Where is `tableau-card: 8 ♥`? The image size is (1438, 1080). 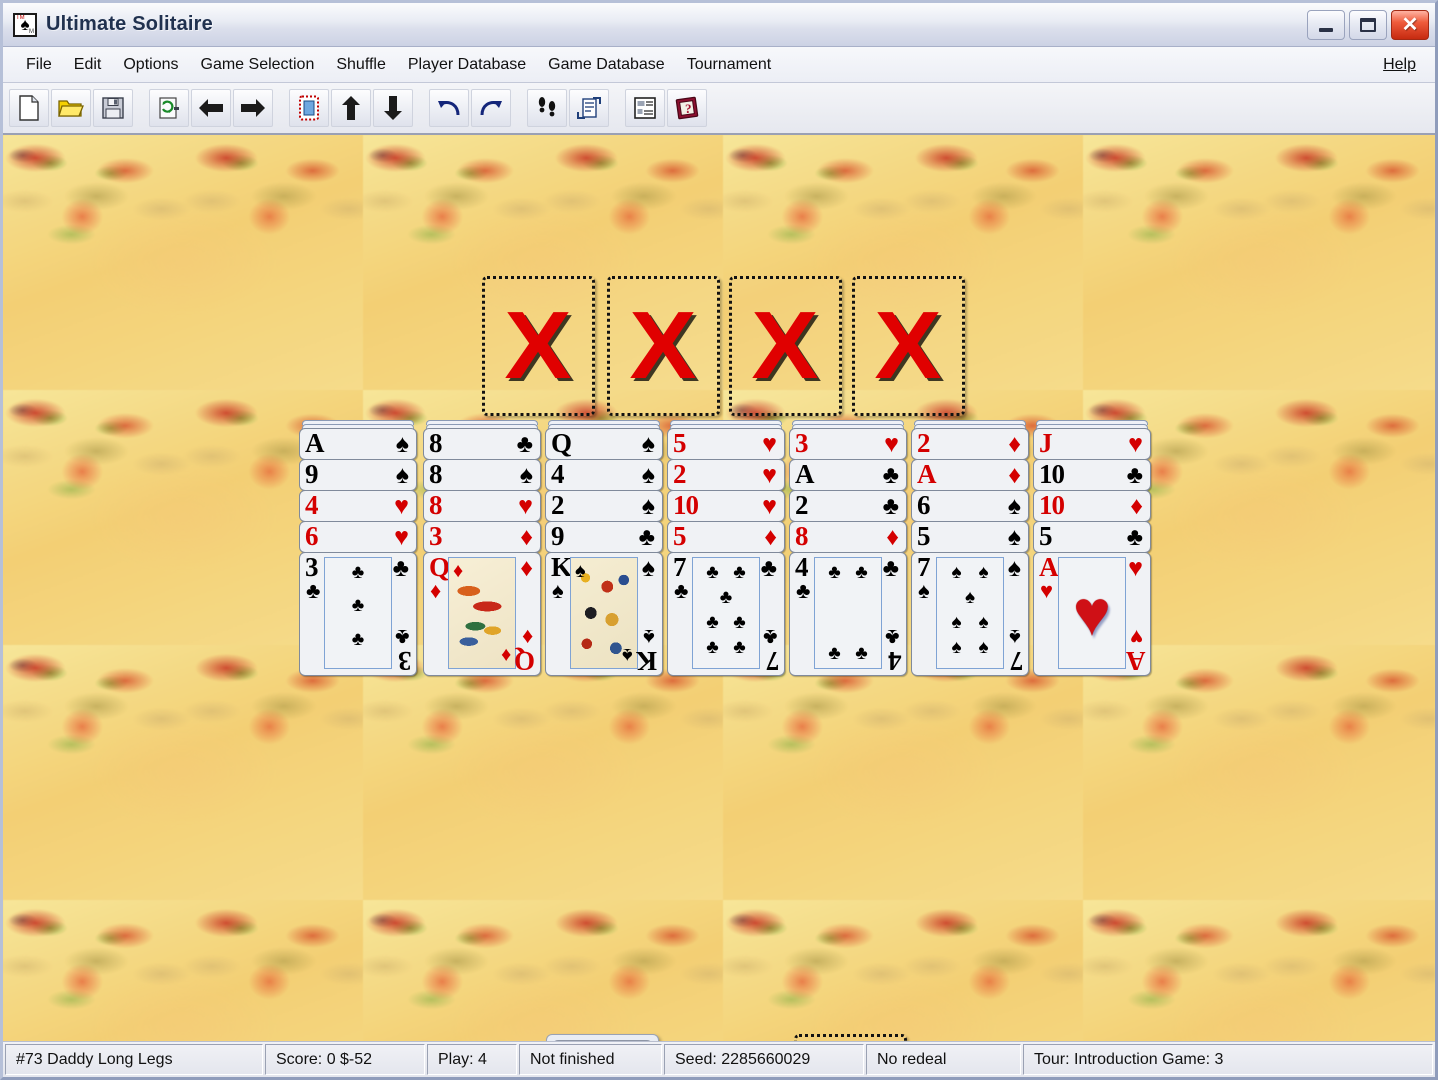 tableau-card: 8 ♥ is located at coordinates (482, 506).